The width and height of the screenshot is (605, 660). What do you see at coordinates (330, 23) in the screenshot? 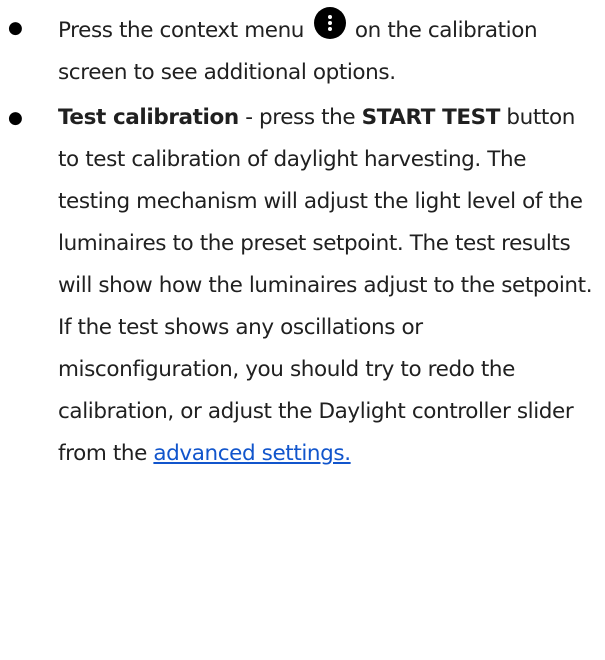
I see `more-vertical-icon` at bounding box center [330, 23].